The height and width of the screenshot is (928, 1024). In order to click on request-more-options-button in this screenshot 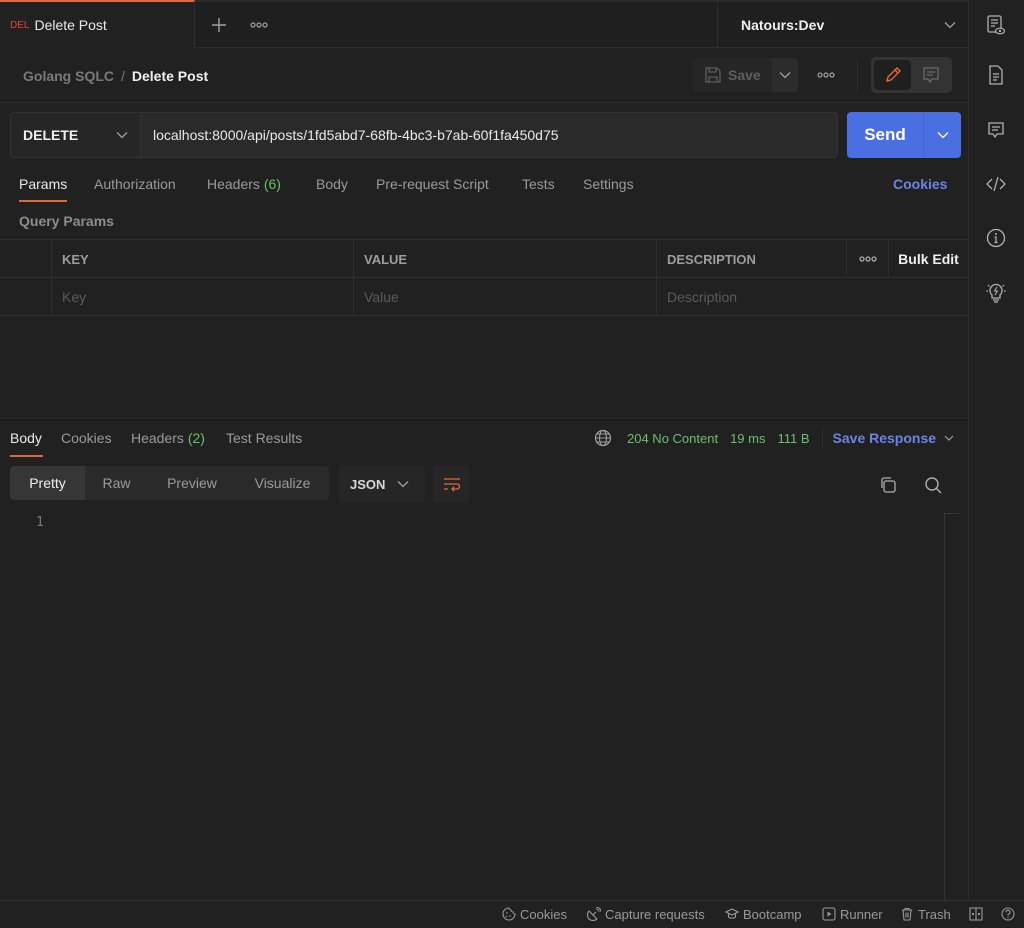, I will do `click(826, 75)`.